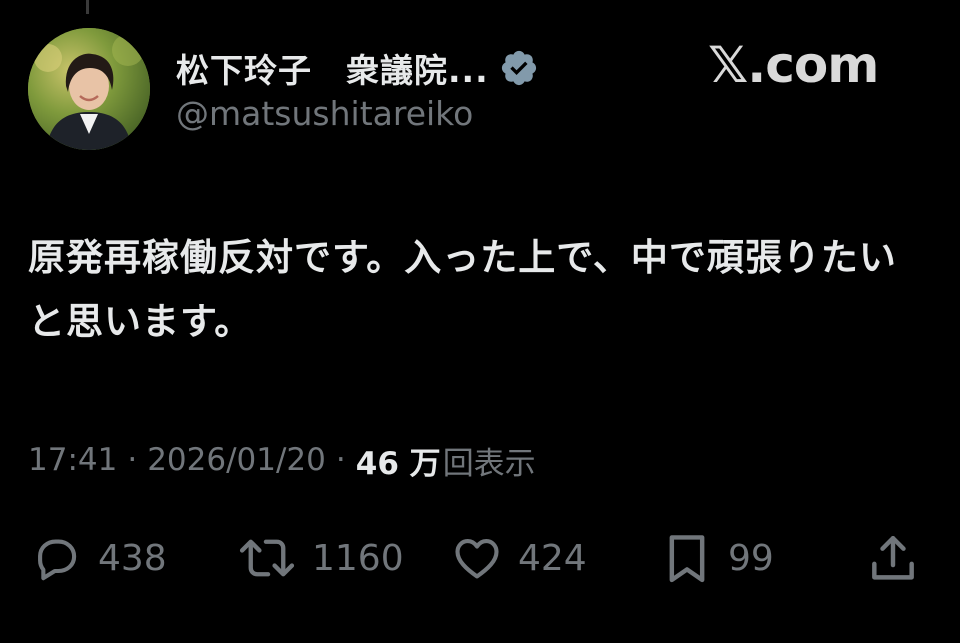 This screenshot has width=960, height=643. I want to click on bookmark-count: 99, so click(751, 558).